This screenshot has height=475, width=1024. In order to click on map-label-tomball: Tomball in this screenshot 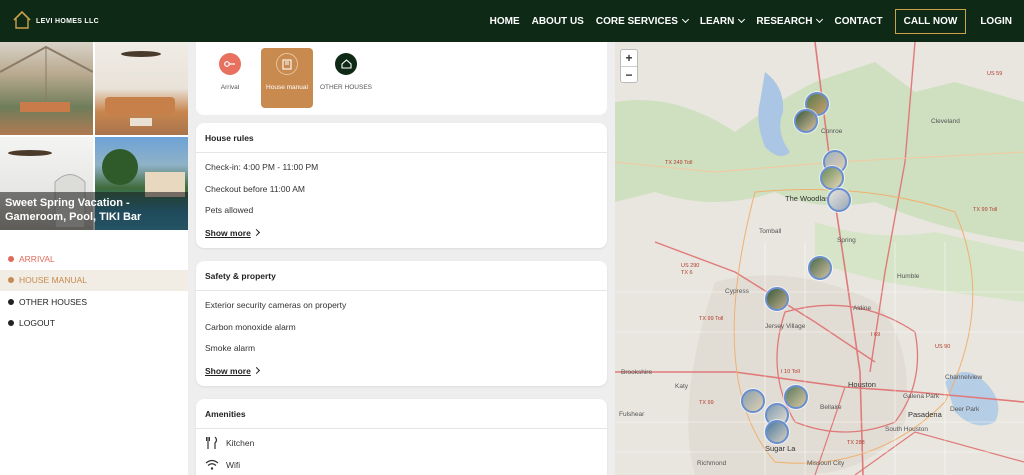, I will do `click(770, 231)`.